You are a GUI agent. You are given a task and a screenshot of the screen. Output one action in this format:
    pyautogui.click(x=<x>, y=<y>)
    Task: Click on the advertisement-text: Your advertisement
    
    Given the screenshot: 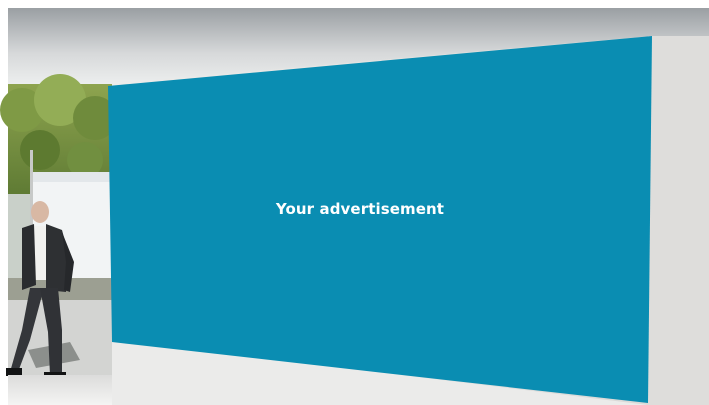 What is the action you would take?
    pyautogui.click(x=360, y=209)
    